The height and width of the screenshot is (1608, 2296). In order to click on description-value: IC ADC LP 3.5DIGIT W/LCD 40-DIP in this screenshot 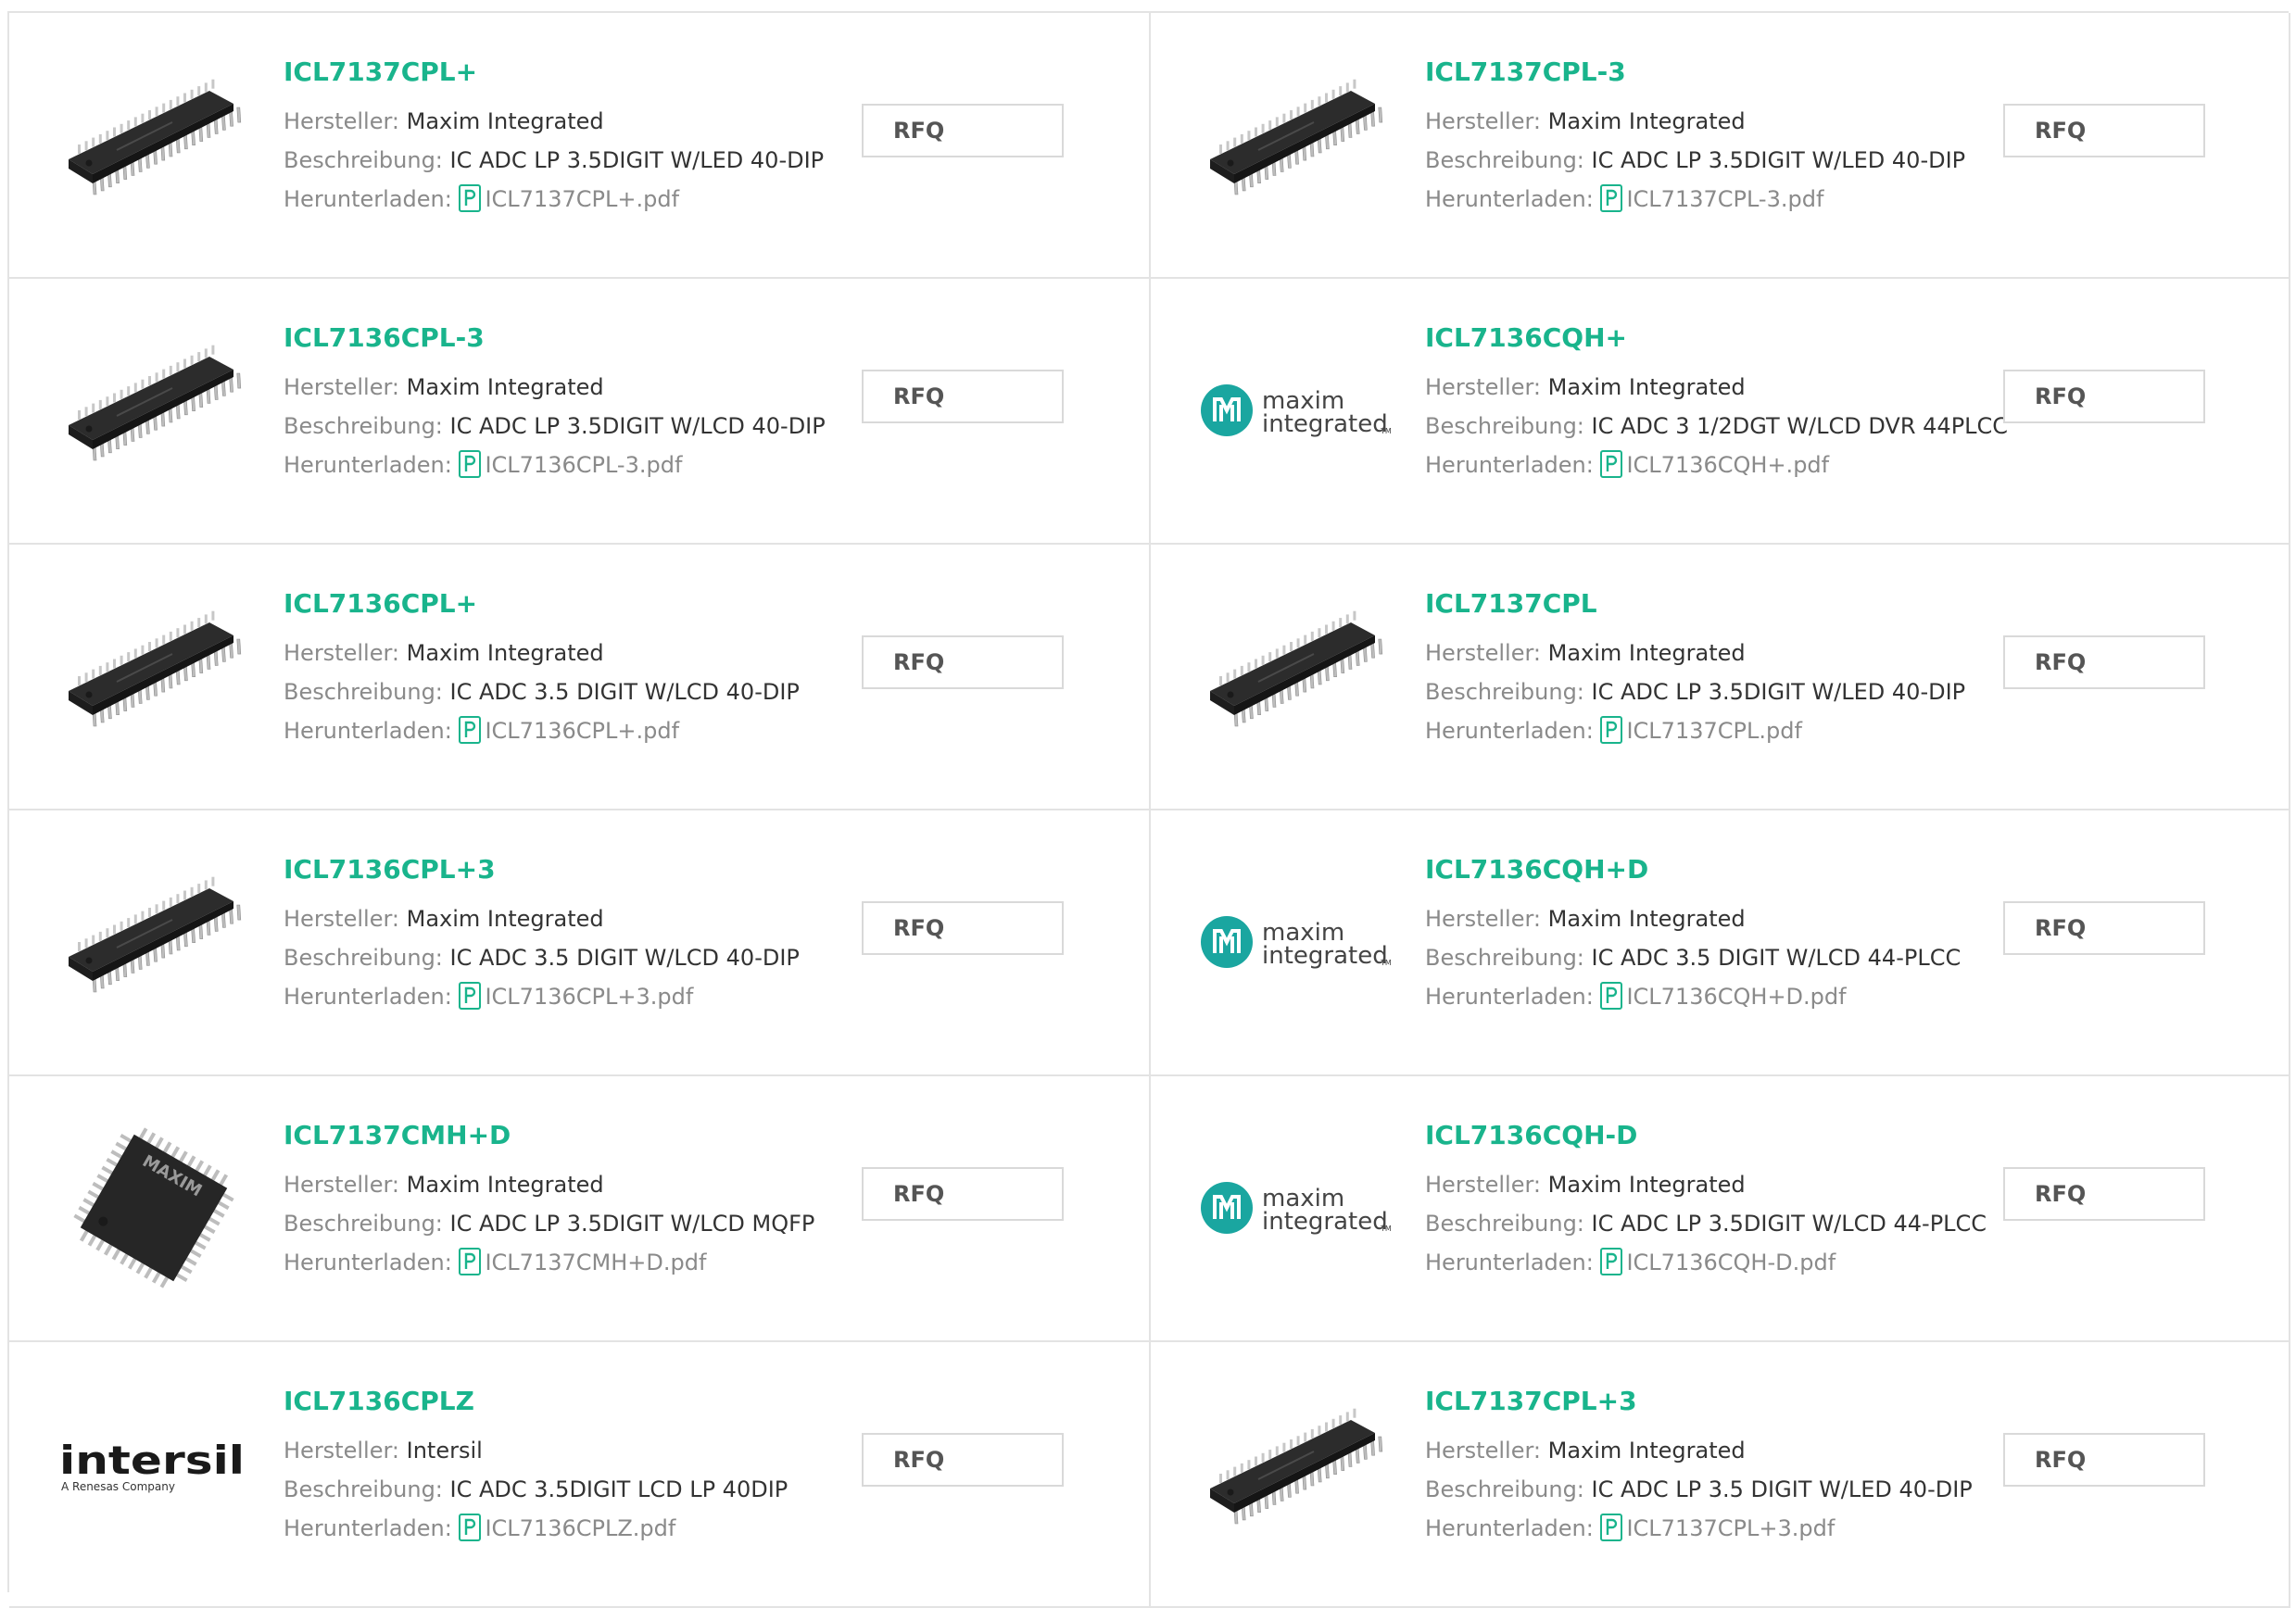, I will do `click(638, 426)`.